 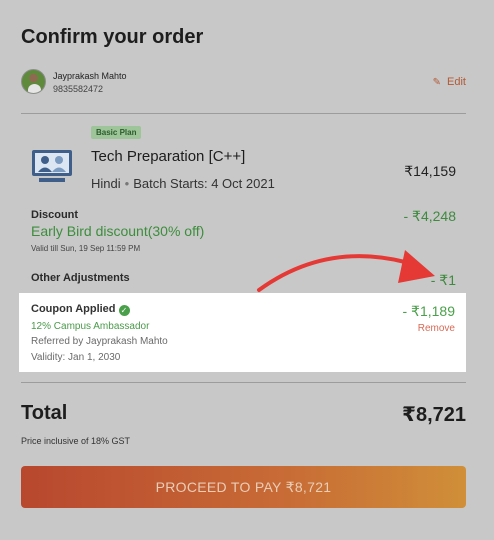 I want to click on discount-amount: - ₹4,248, so click(x=430, y=216).